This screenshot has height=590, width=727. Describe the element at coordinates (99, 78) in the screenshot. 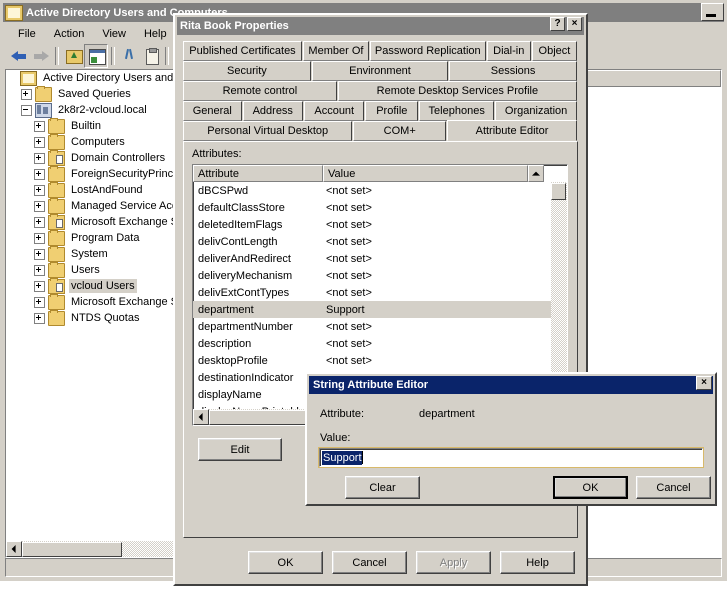

I see `tree-item: Active Directory Users and Computers` at that location.